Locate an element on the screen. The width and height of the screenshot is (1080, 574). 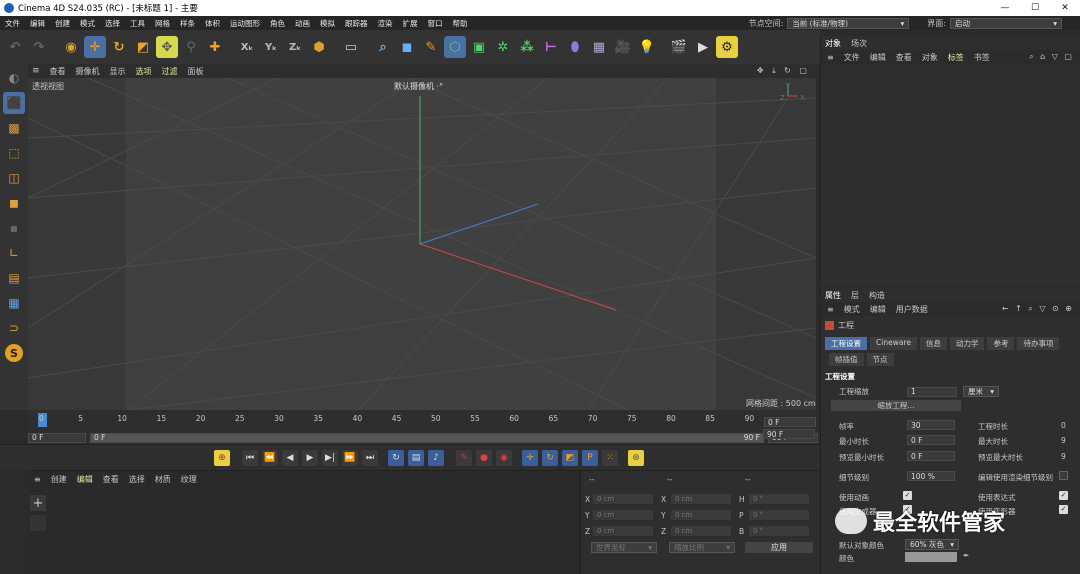
obj-menu-file: 文件 is located at coordinates (852, 57).